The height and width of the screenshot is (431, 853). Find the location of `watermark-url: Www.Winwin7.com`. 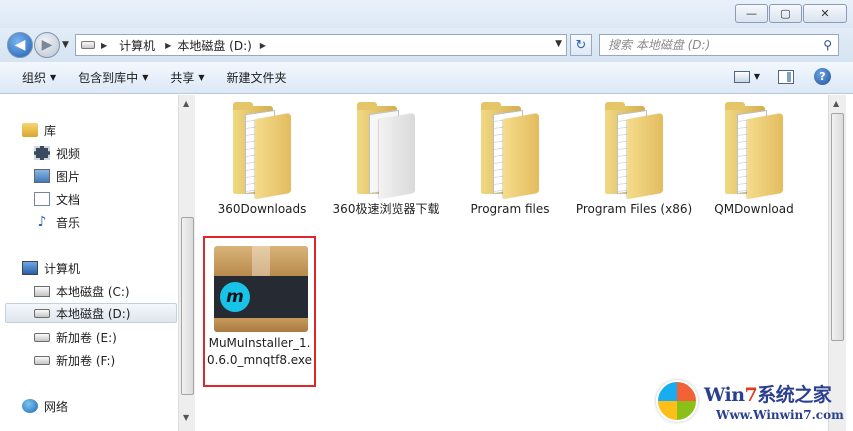

watermark-url: Www.Winwin7.com is located at coordinates (780, 415).